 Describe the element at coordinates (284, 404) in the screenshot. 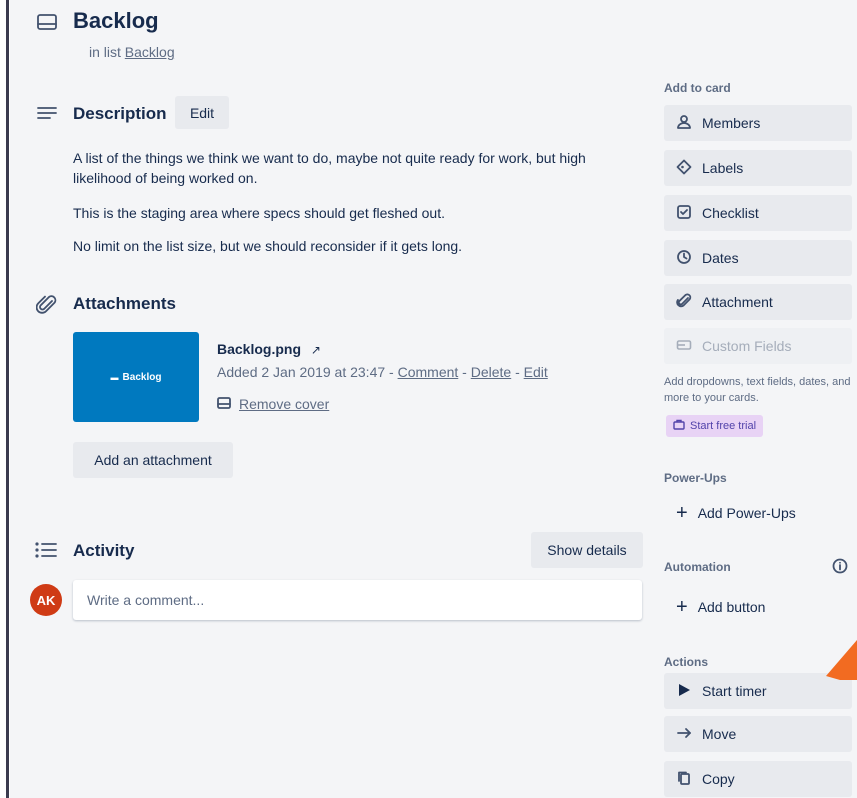

I see `remove-cover-label: Remove cover` at that location.